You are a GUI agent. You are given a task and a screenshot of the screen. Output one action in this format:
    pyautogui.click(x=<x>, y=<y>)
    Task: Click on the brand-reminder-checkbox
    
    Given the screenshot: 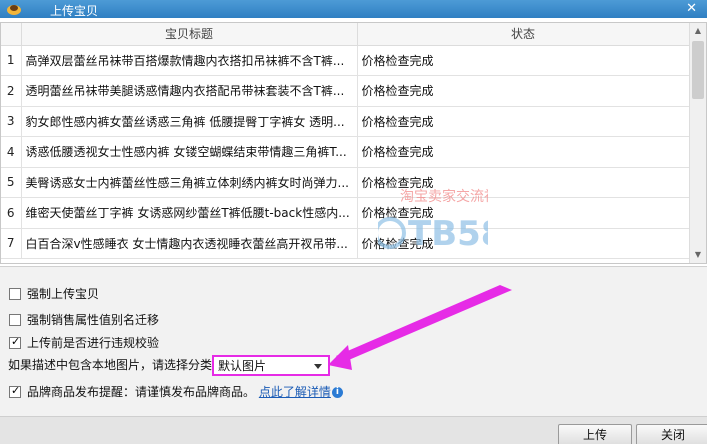 What is the action you would take?
    pyautogui.click(x=15, y=391)
    